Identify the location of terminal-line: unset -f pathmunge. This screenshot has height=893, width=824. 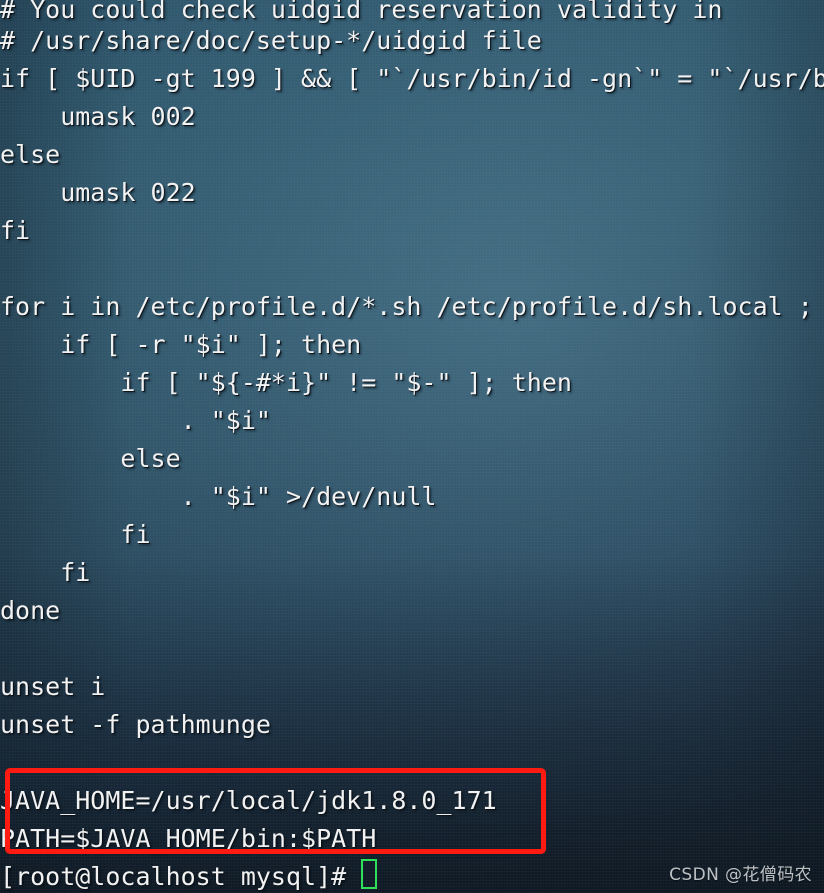
(135, 724).